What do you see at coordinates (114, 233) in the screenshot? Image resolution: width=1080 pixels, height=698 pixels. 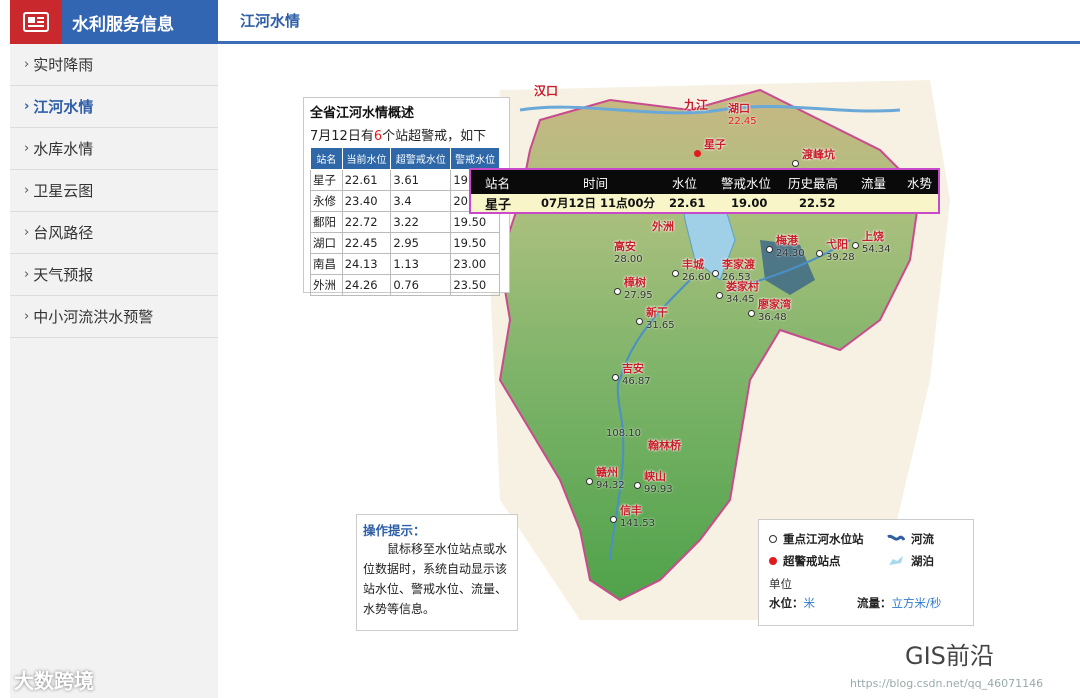 I see `sidebar-item-typhoon: › 台风路径` at bounding box center [114, 233].